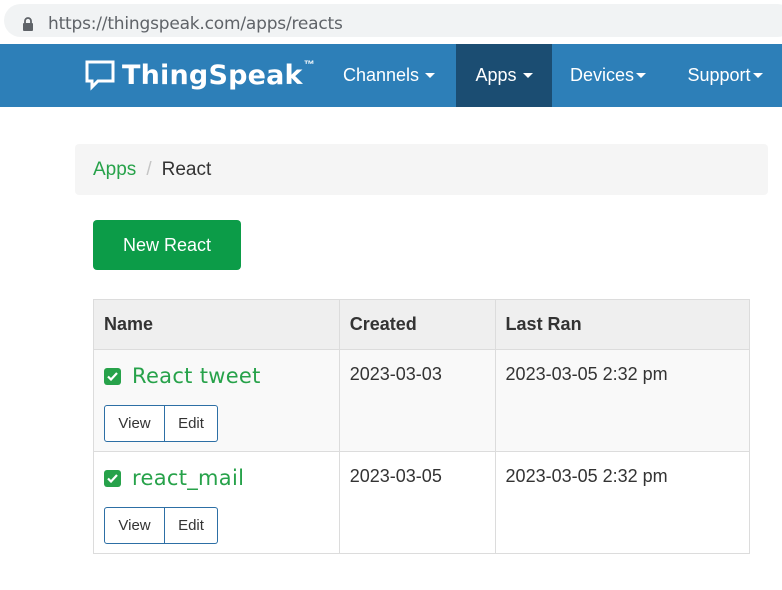 The image size is (782, 590). What do you see at coordinates (719, 75) in the screenshot?
I see `nav-support-label: Support` at bounding box center [719, 75].